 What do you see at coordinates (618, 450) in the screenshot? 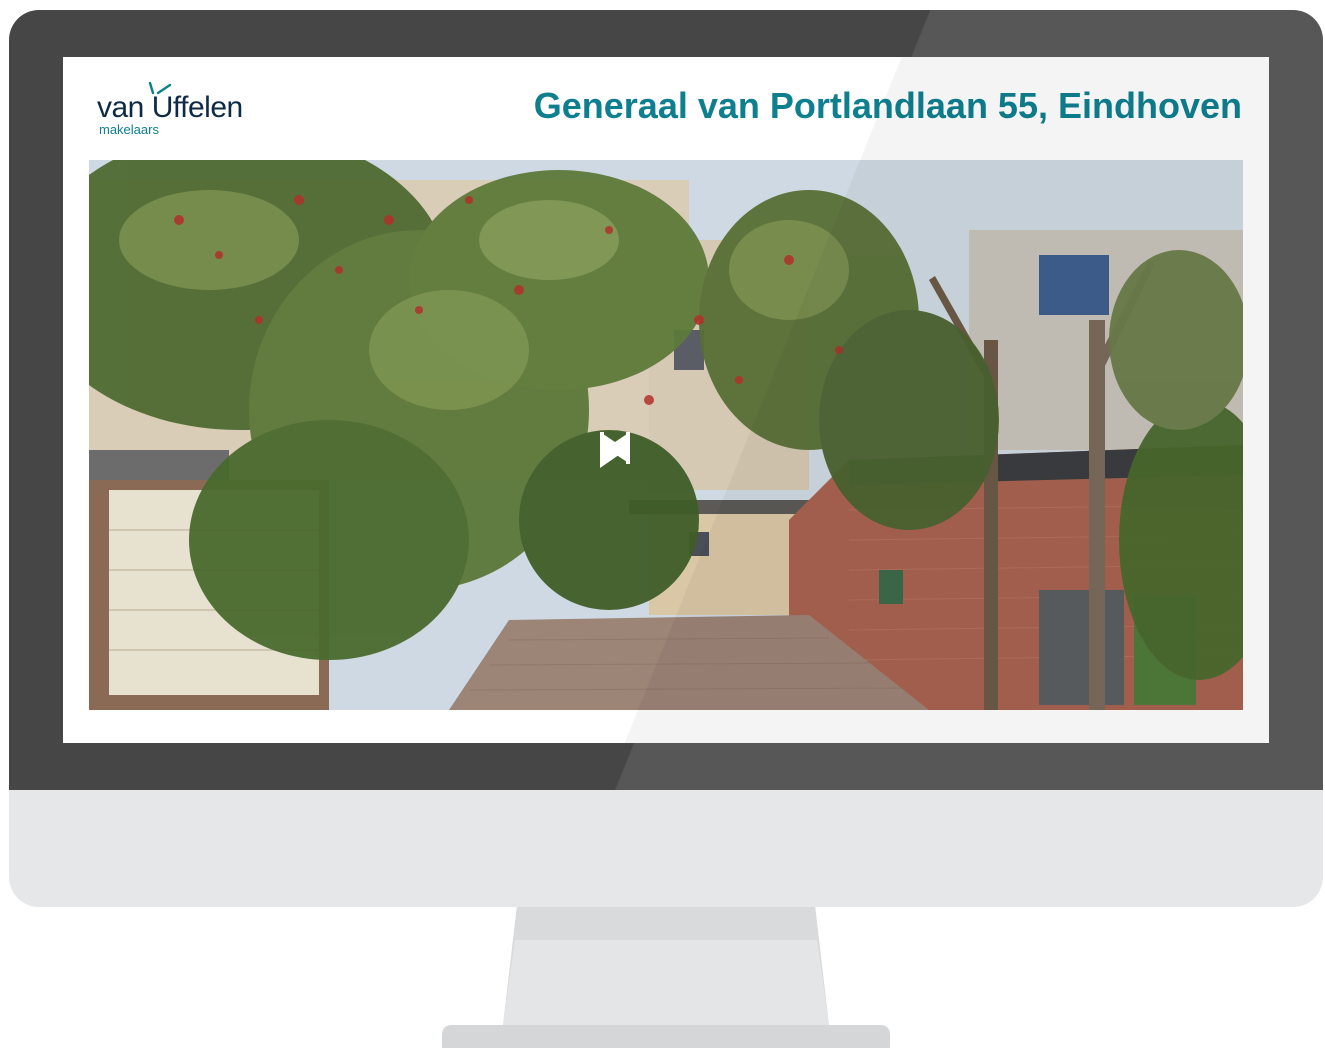
I see `slideshow-controls` at bounding box center [618, 450].